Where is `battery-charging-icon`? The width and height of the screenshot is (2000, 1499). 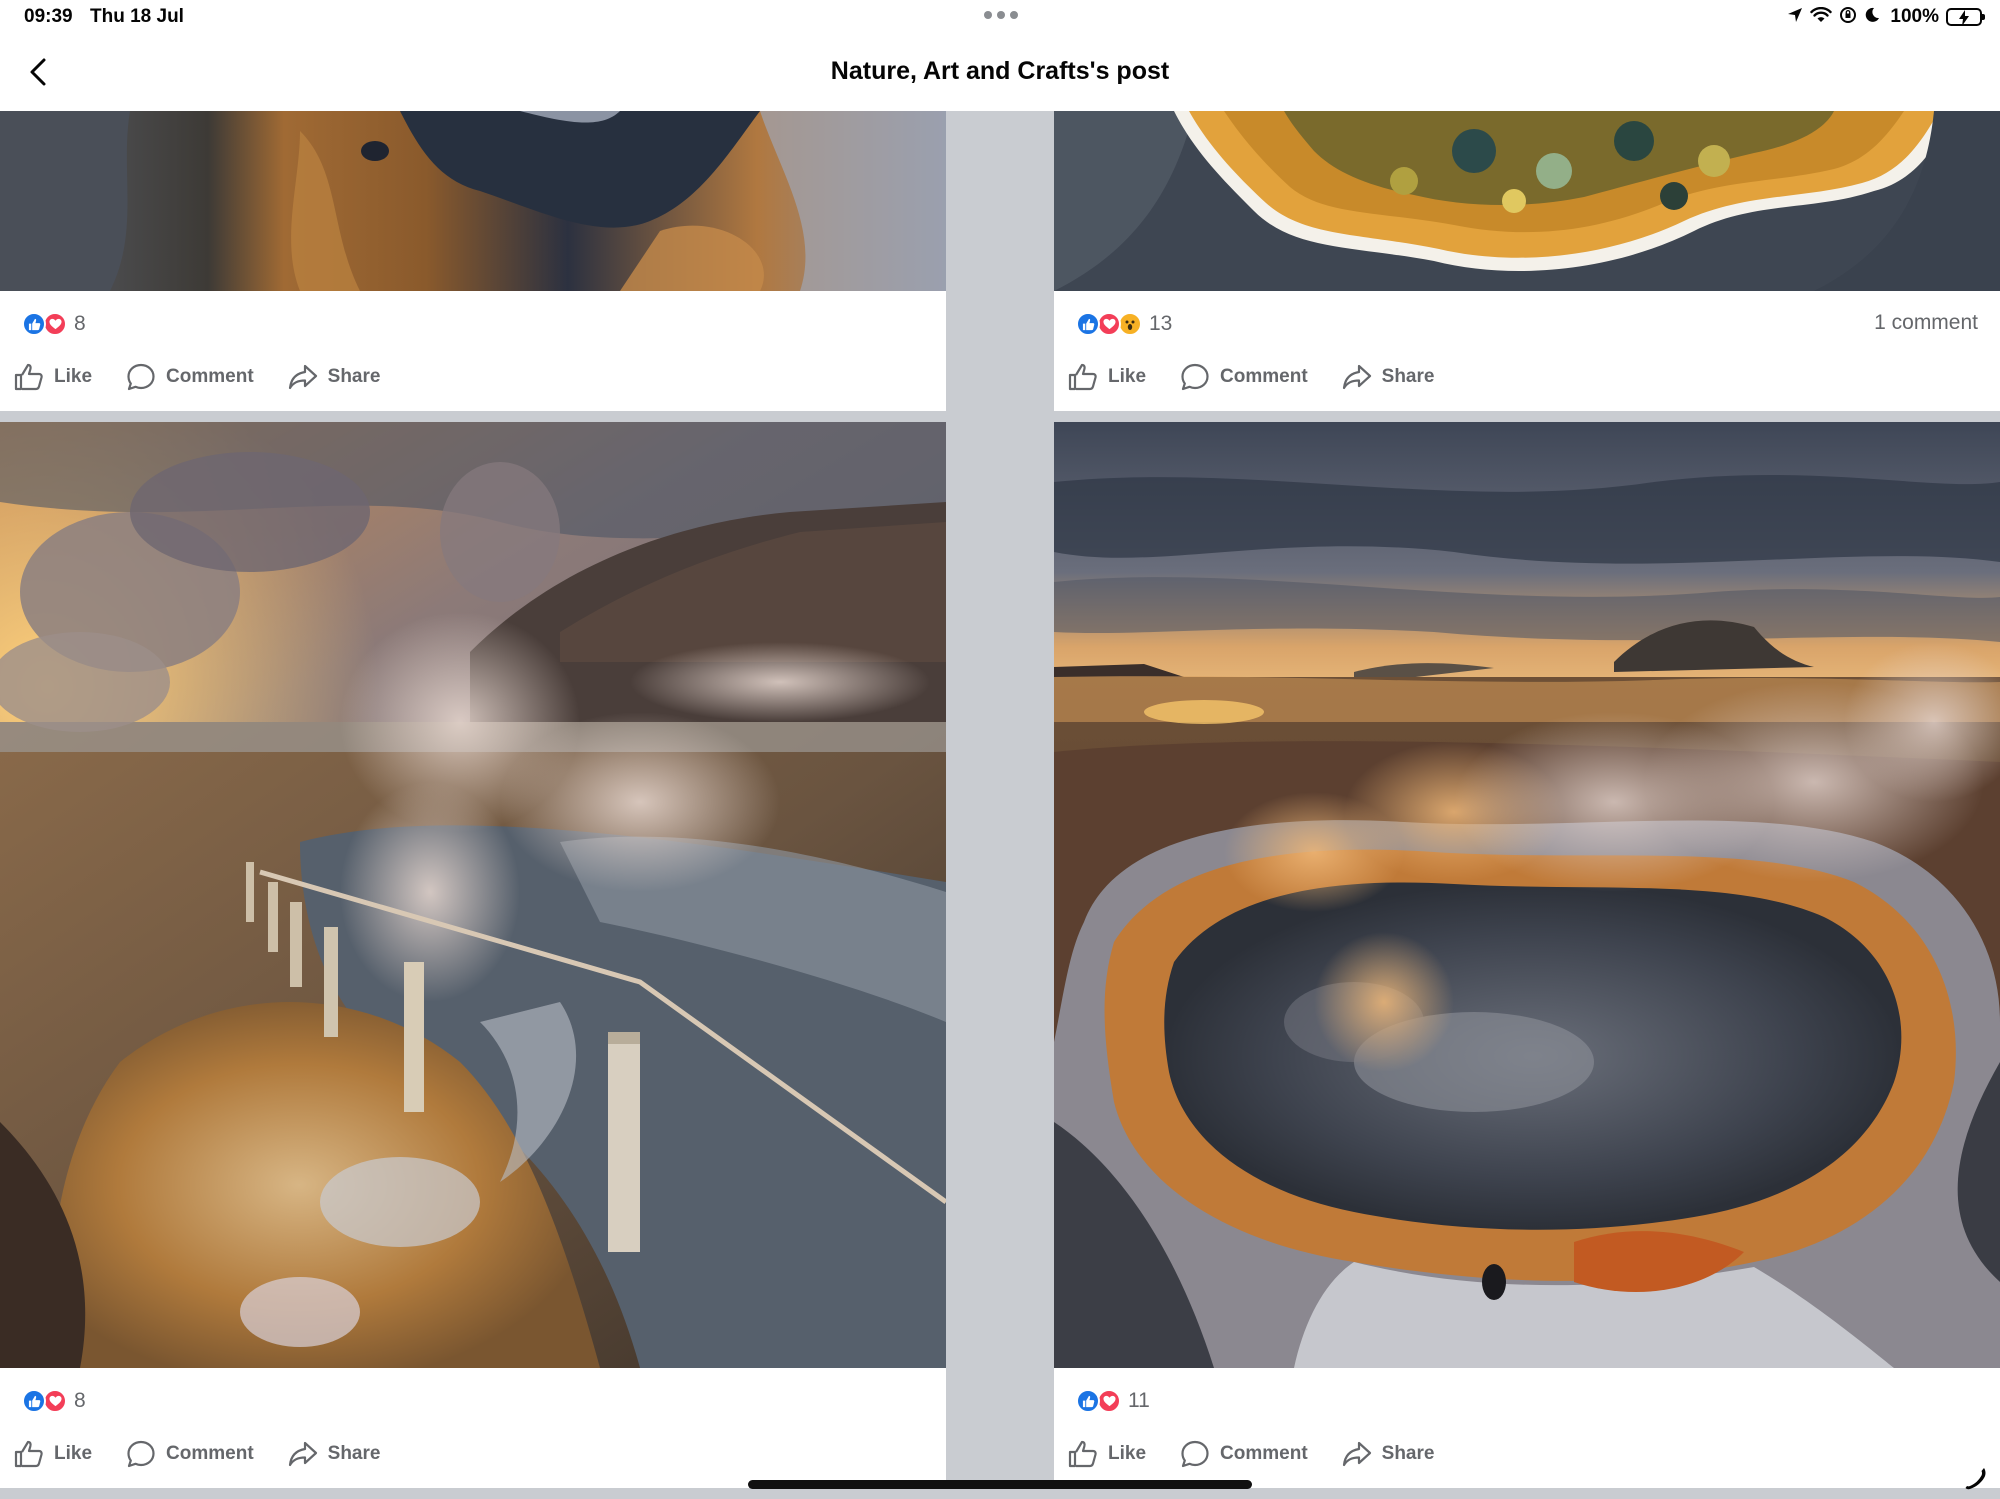
battery-charging-icon is located at coordinates (1965, 17).